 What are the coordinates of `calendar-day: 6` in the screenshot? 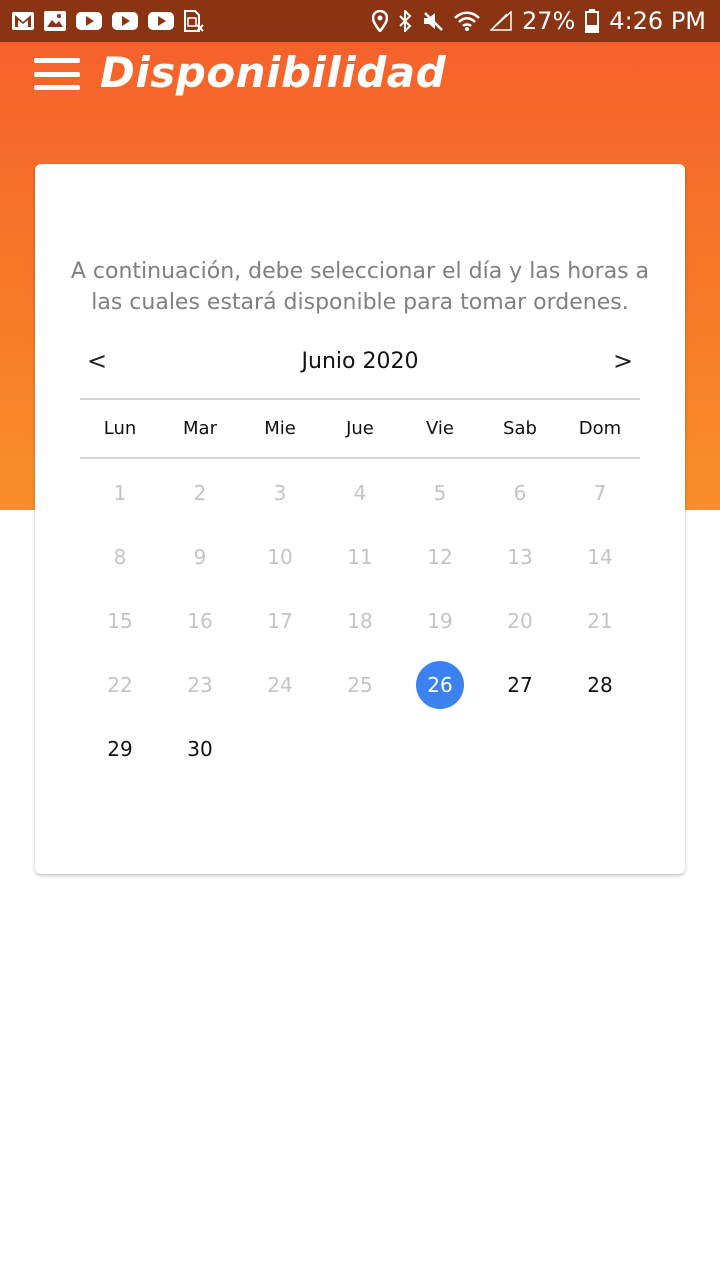 It's located at (520, 493).